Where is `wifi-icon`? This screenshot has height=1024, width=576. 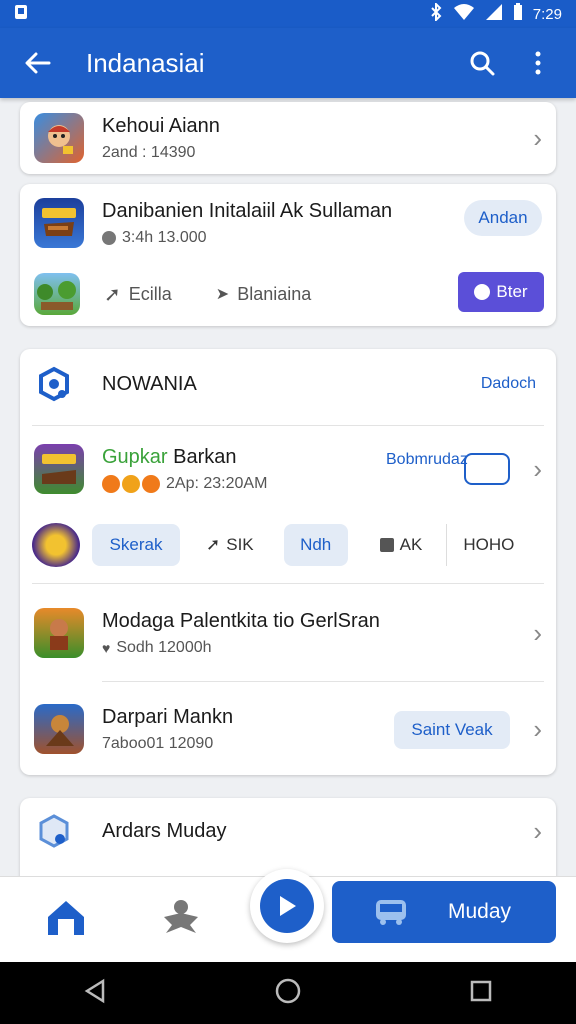 wifi-icon is located at coordinates (464, 14).